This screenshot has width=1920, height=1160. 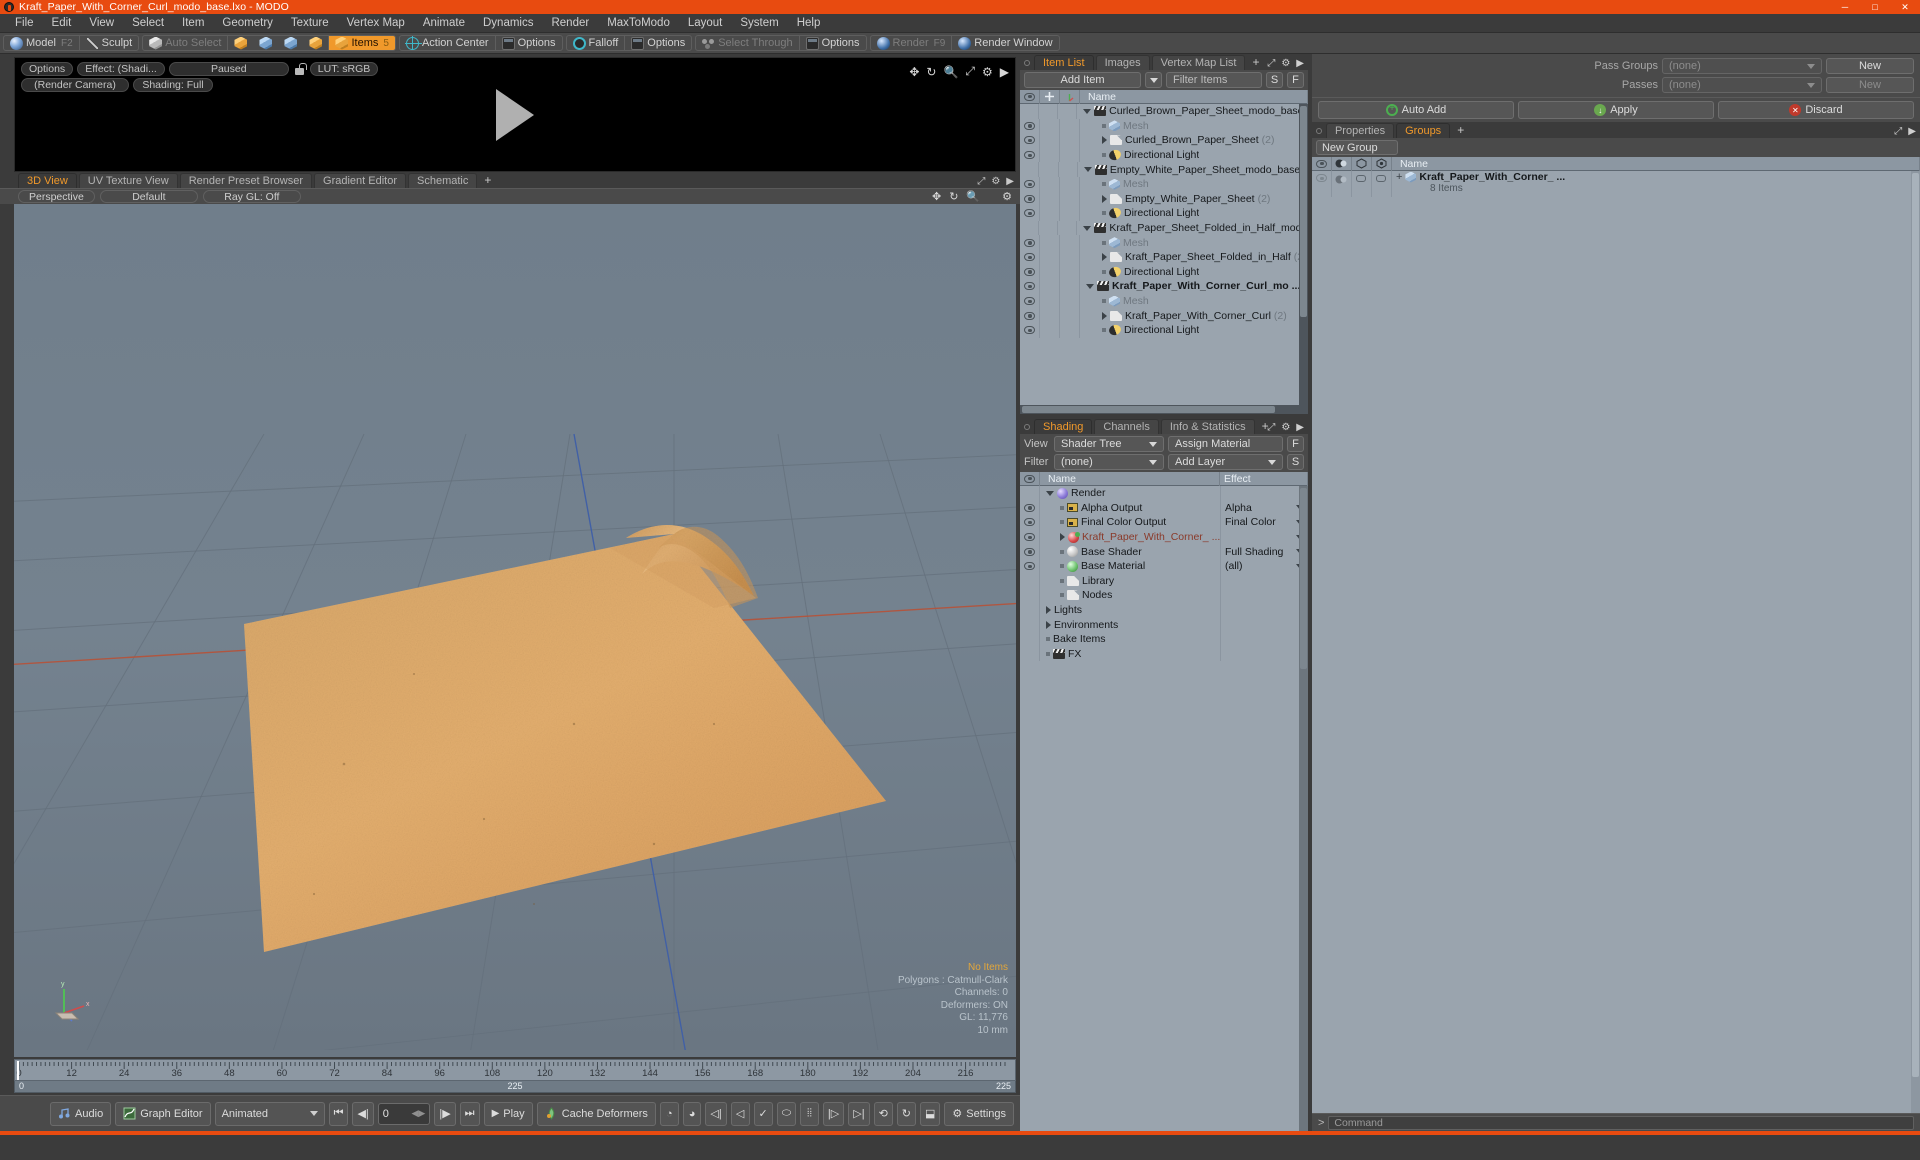 I want to click on table-row: Nodes, so click(x=1164, y=595).